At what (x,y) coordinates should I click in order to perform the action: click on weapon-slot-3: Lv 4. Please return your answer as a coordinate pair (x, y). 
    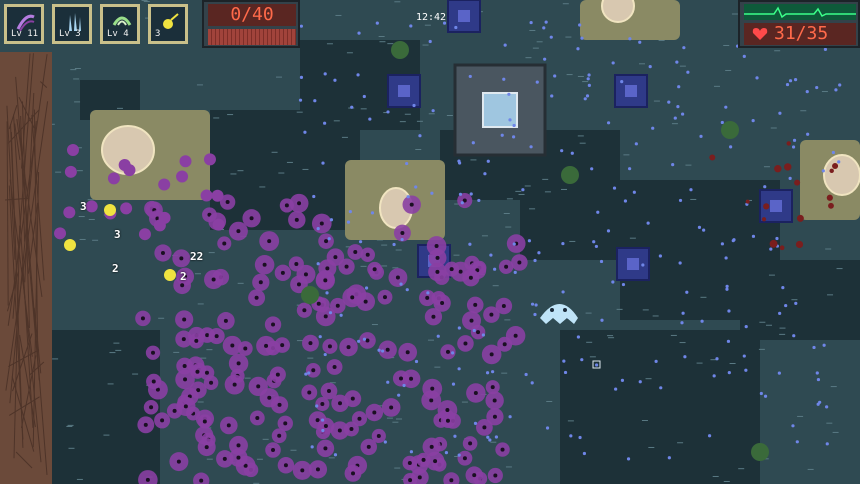
    Looking at the image, I should click on (120, 24).